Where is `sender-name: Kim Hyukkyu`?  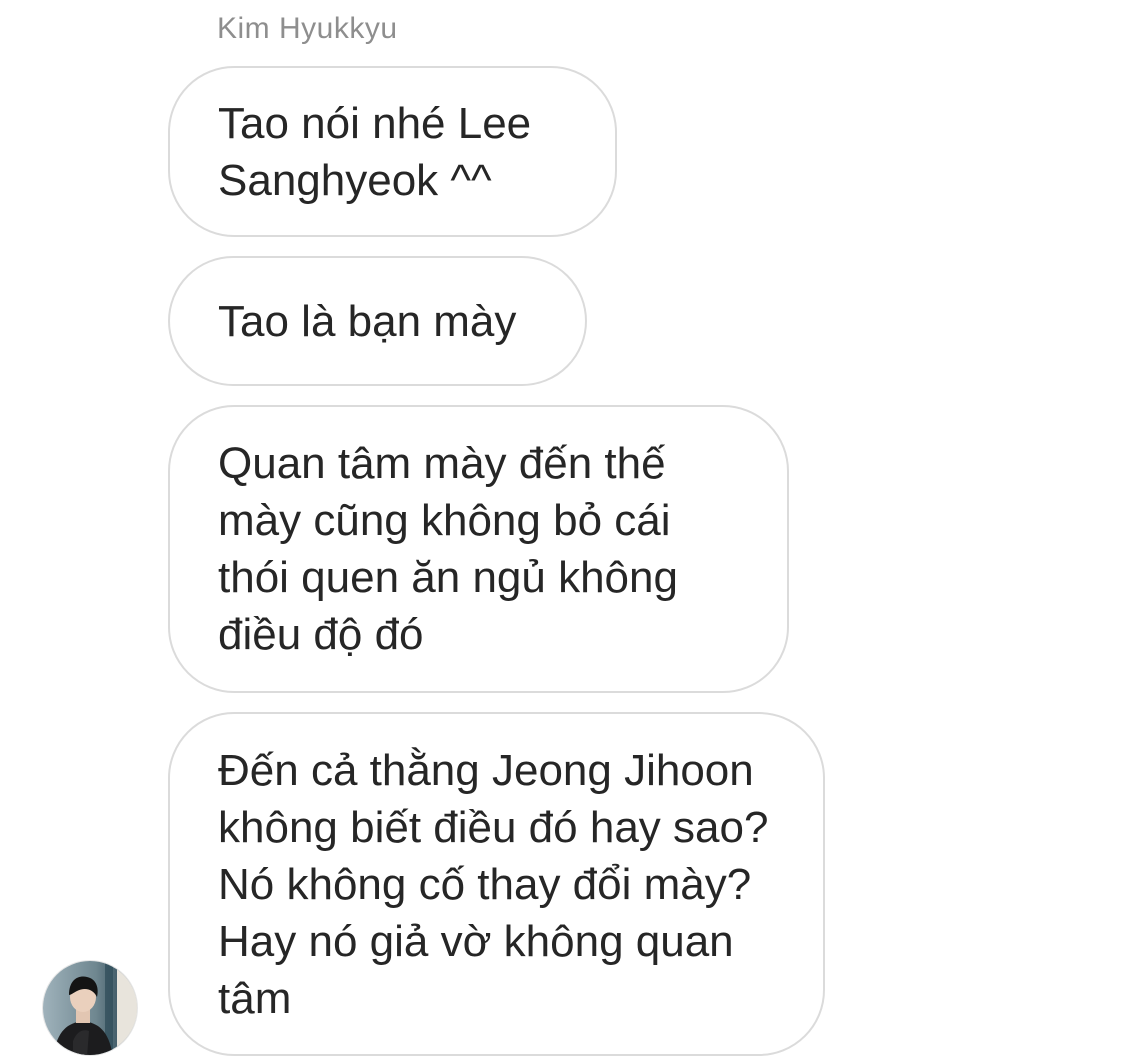
sender-name: Kim Hyukkyu is located at coordinates (307, 28).